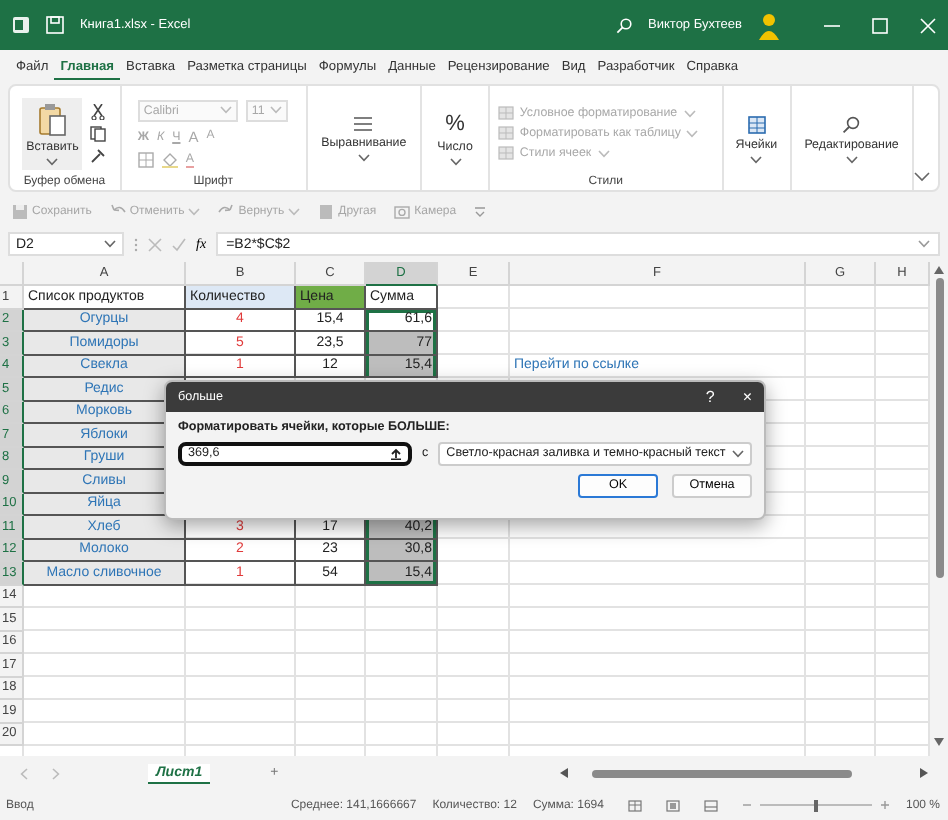 Image resolution: width=948 pixels, height=820 pixels. I want to click on alignment-icon, so click(363, 124).